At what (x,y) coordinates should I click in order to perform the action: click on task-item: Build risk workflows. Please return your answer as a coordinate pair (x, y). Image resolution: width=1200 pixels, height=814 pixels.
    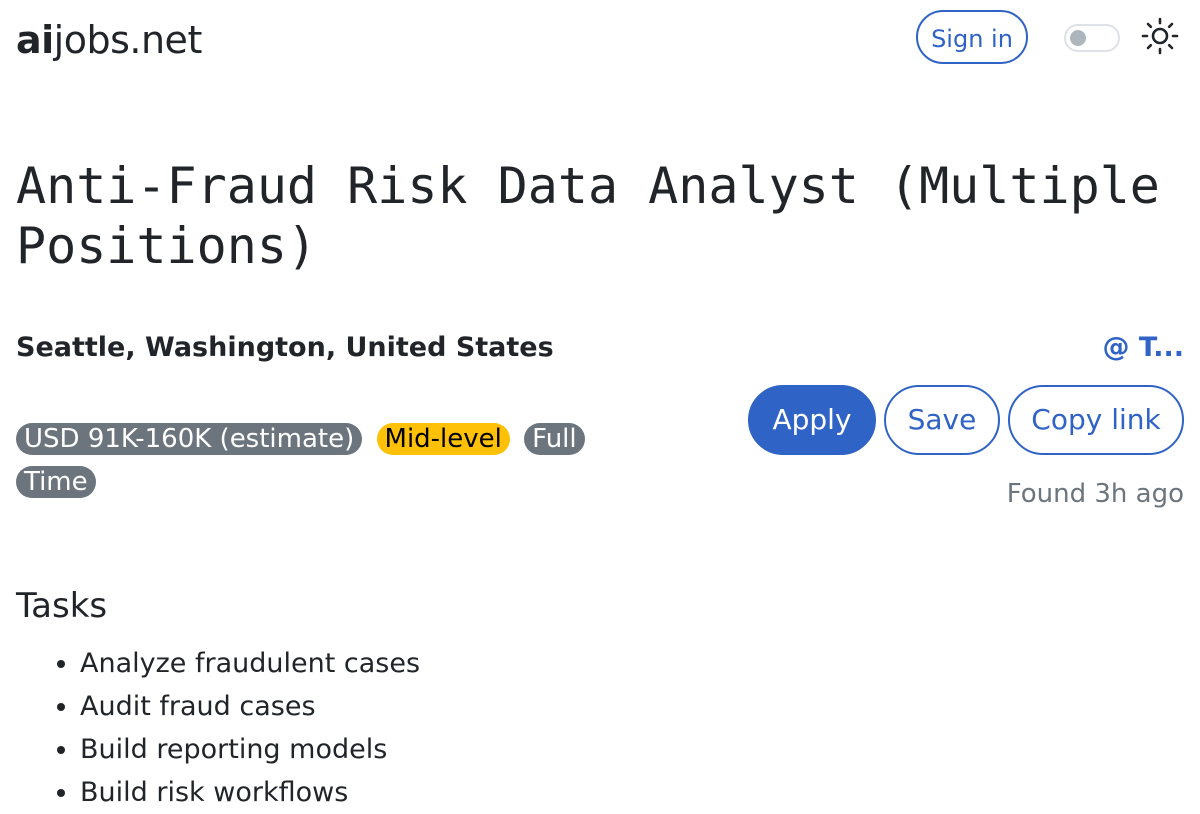
    Looking at the image, I should click on (250, 792).